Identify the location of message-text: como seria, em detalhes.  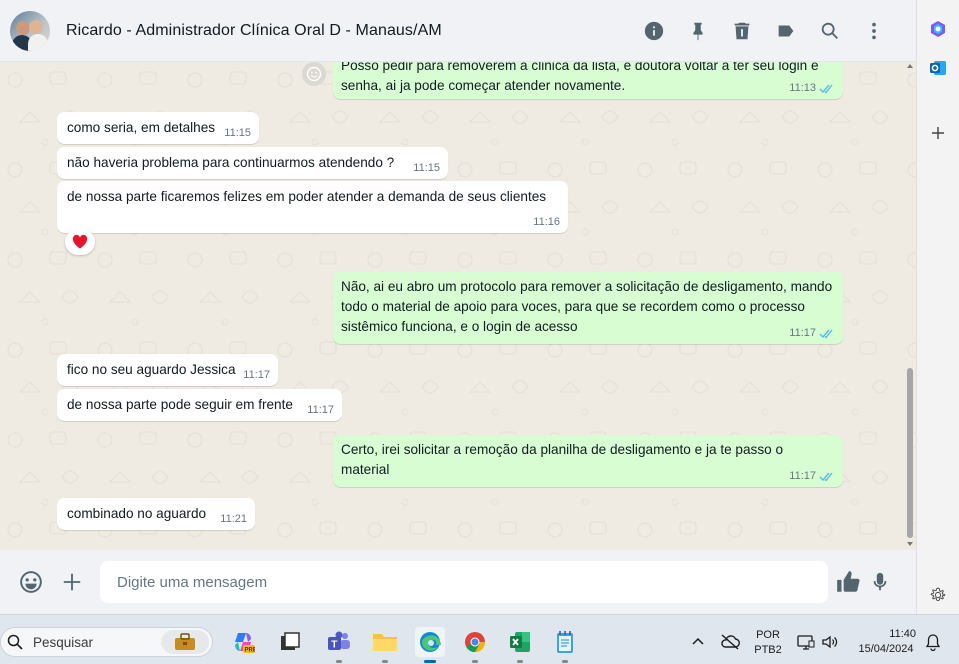
(141, 127).